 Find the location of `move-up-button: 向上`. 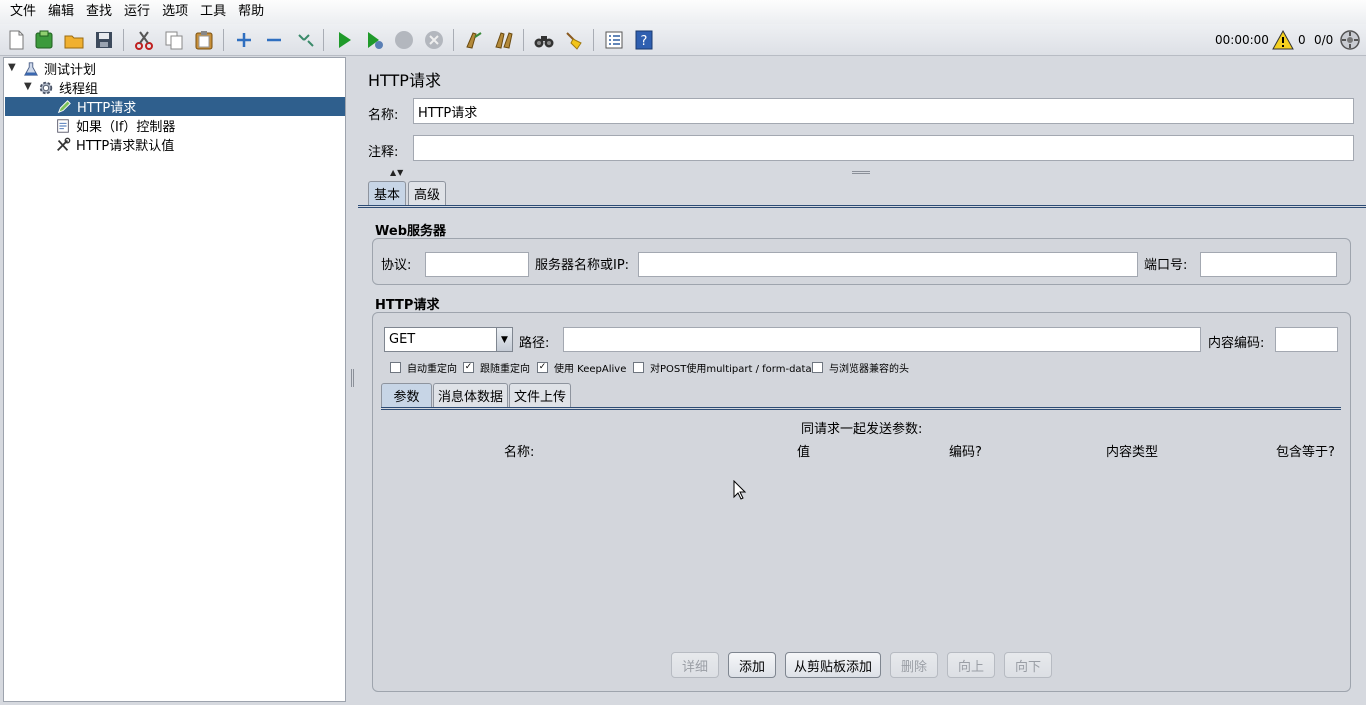

move-up-button: 向上 is located at coordinates (971, 665).